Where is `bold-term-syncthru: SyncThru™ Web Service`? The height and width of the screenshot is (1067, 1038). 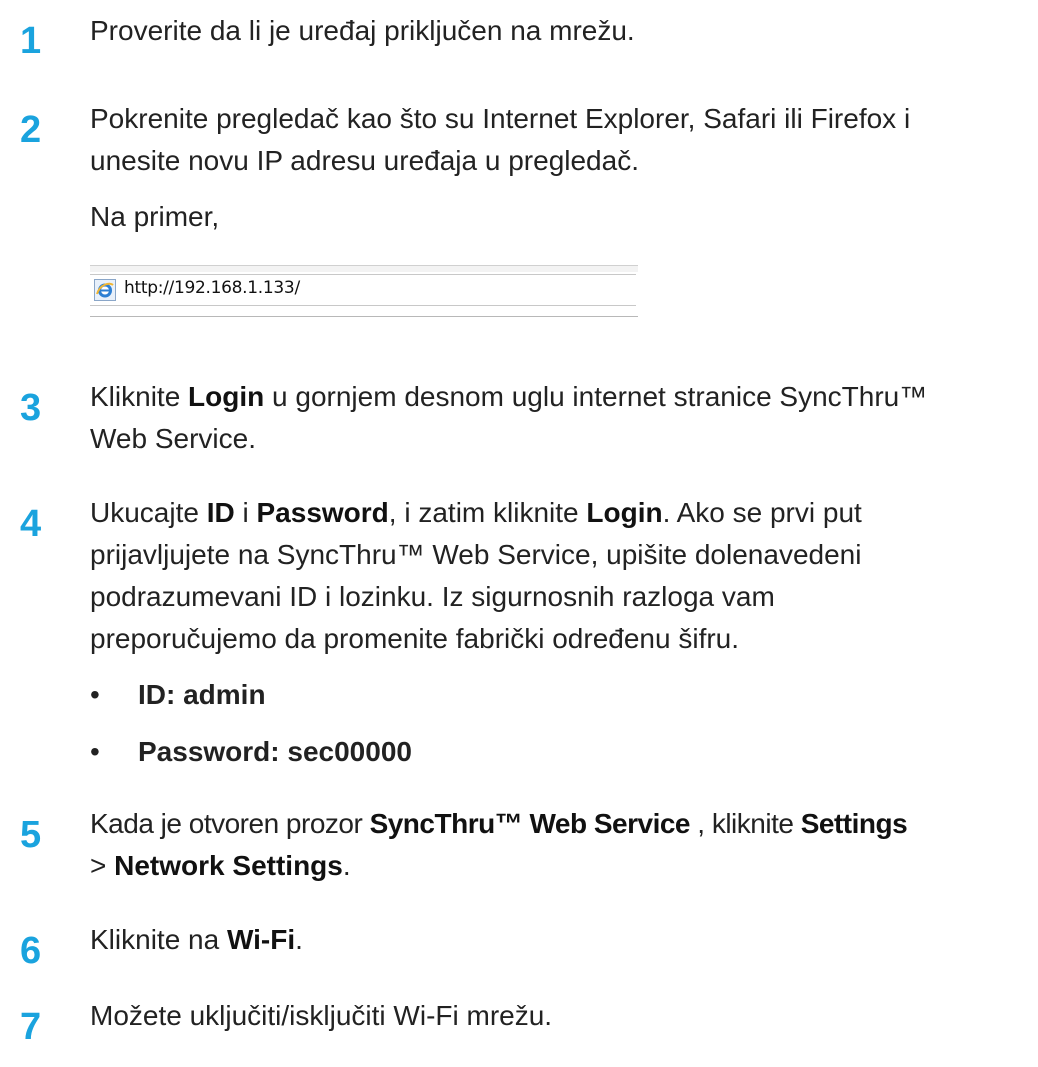 bold-term-syncthru: SyncThru™ Web Service is located at coordinates (530, 823).